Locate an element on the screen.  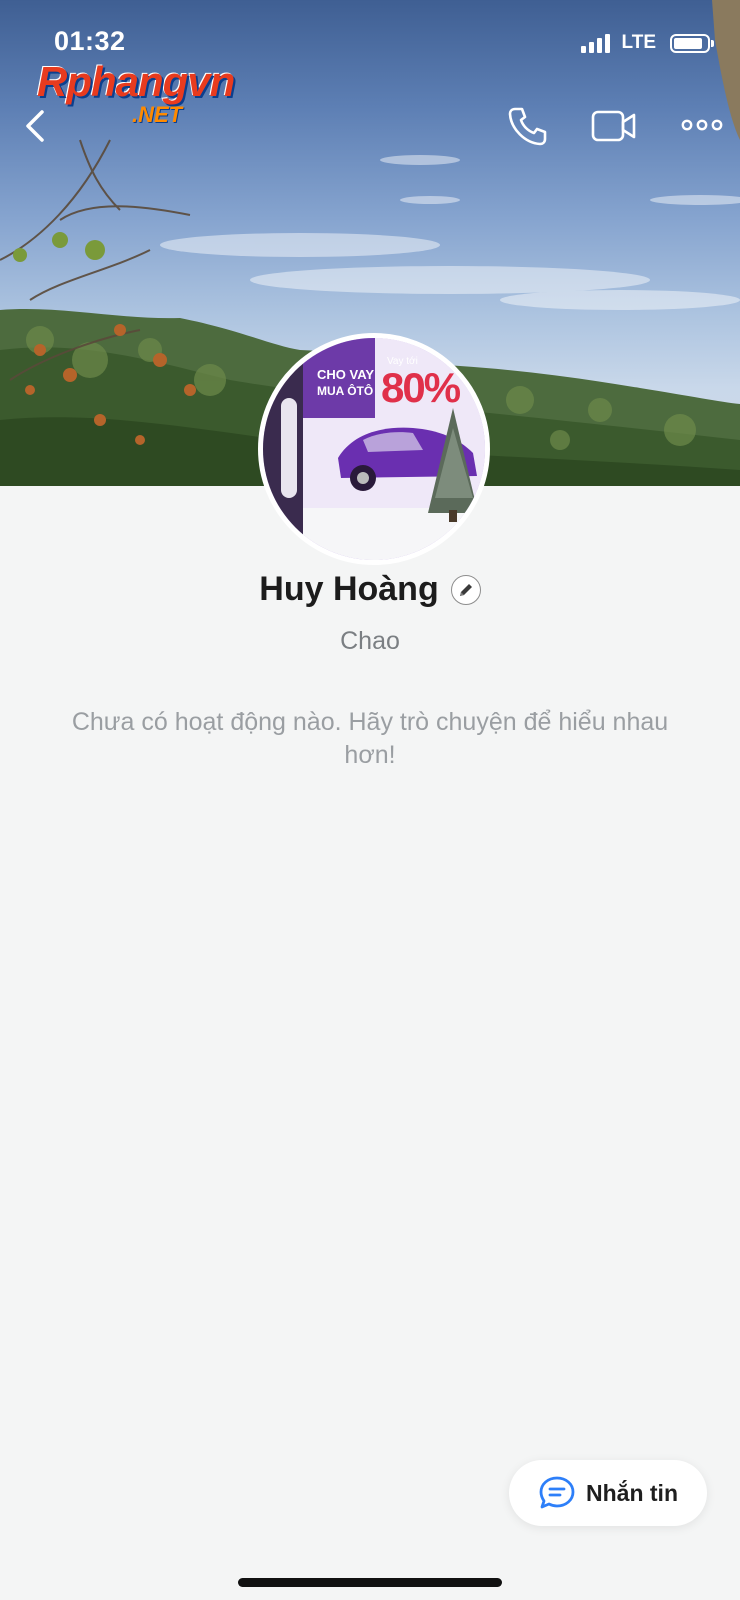
status-time: 01:32 is located at coordinates (90, 41).